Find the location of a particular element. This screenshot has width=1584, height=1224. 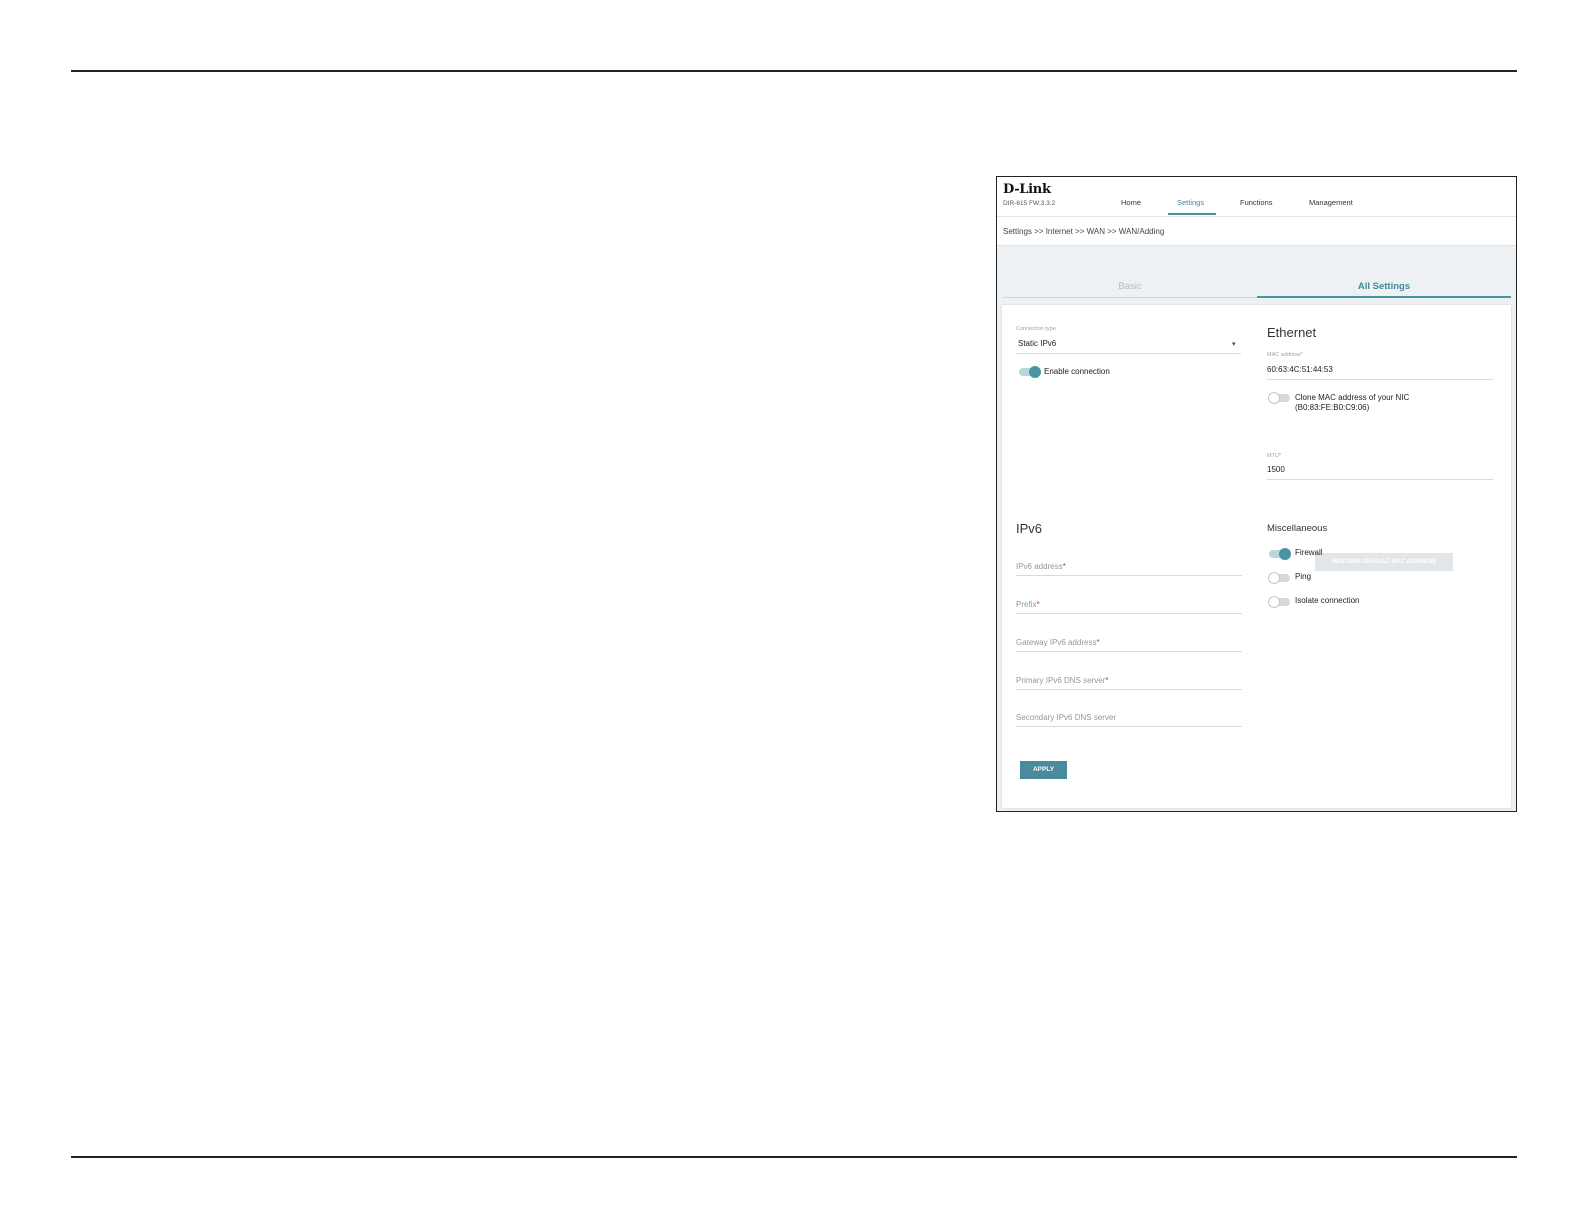

tab-all-settings: All Settings is located at coordinates (1384, 286).